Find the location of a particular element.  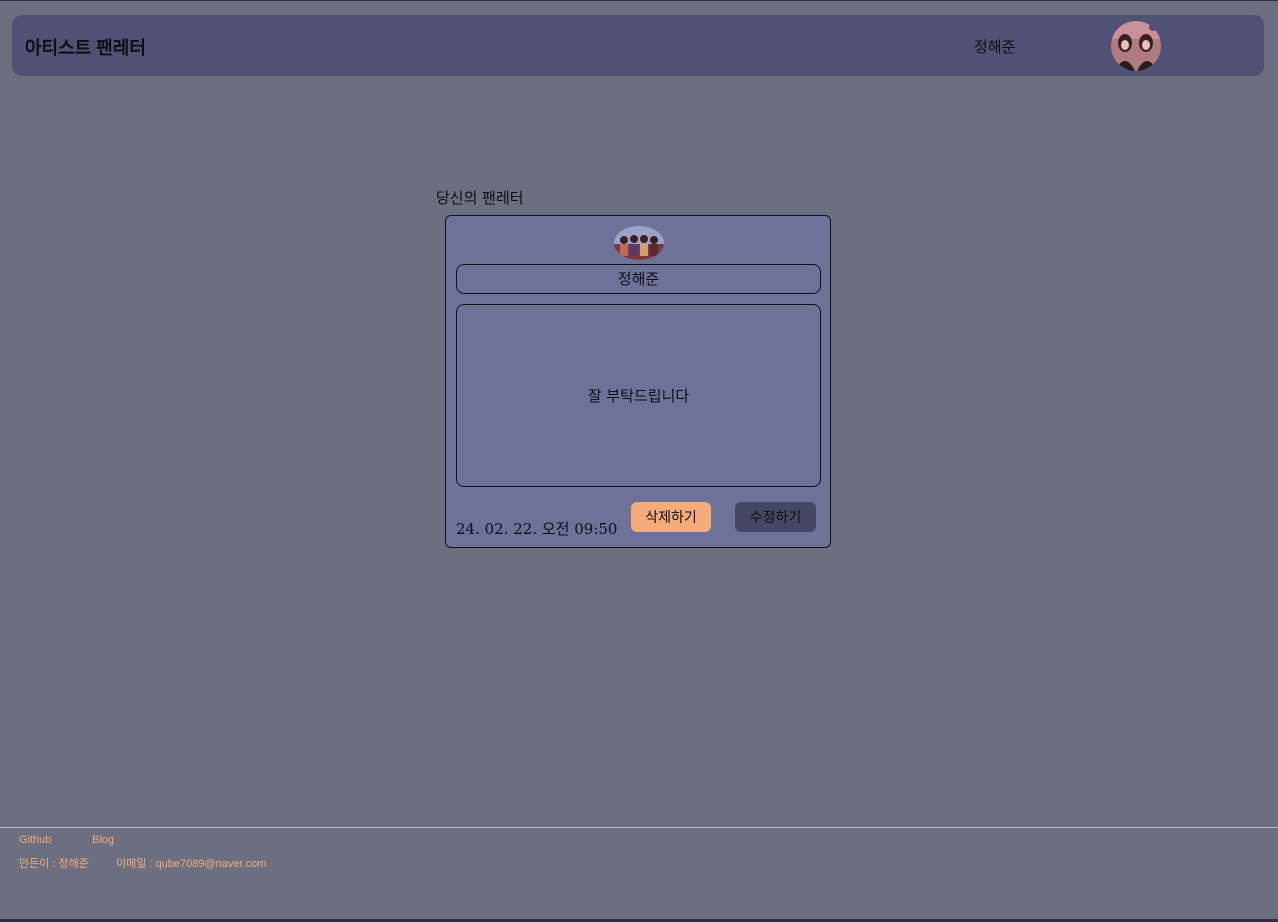

footer-github-link: Github is located at coordinates (35, 840).